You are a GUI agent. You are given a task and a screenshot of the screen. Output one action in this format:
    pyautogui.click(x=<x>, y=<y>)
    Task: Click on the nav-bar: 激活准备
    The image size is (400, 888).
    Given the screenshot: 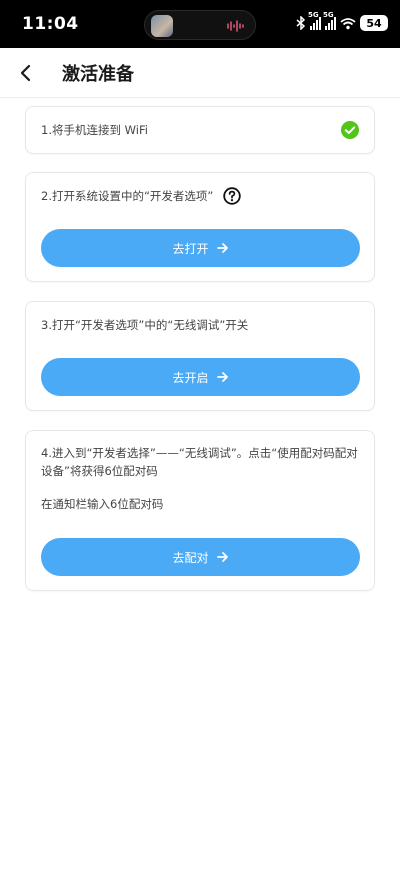 What is the action you would take?
    pyautogui.click(x=200, y=73)
    